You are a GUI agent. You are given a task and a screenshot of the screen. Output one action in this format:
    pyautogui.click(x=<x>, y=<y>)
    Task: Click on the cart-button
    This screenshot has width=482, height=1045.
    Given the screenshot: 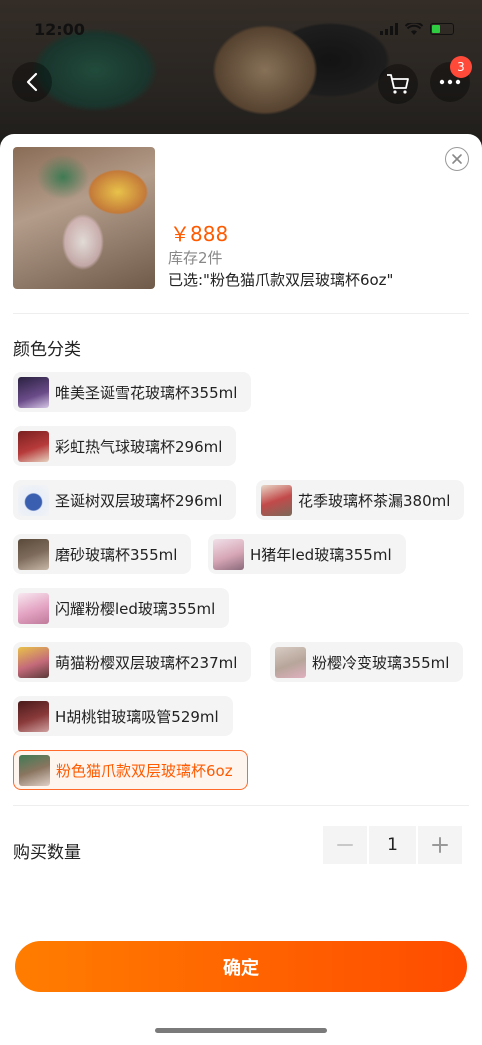 What is the action you would take?
    pyautogui.click(x=398, y=84)
    